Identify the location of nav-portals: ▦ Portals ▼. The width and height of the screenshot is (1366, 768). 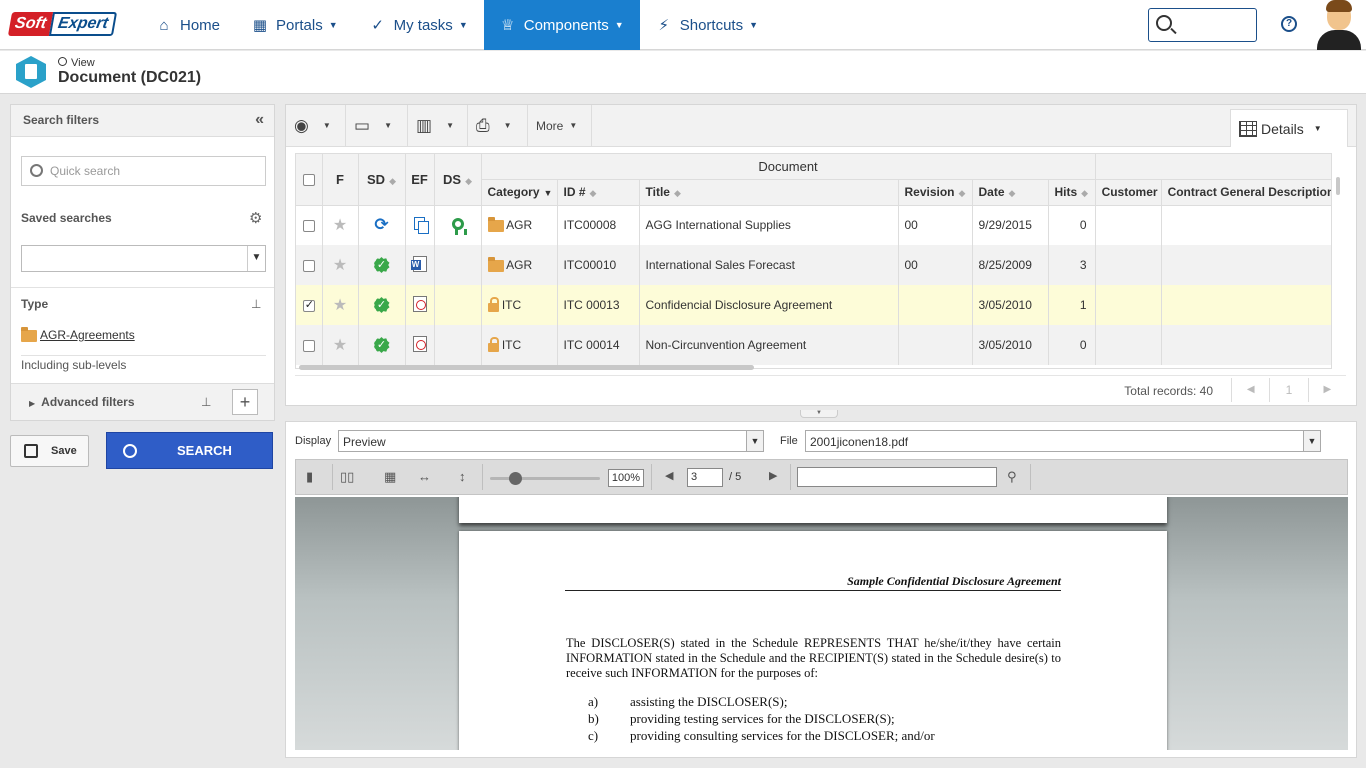
(295, 25).